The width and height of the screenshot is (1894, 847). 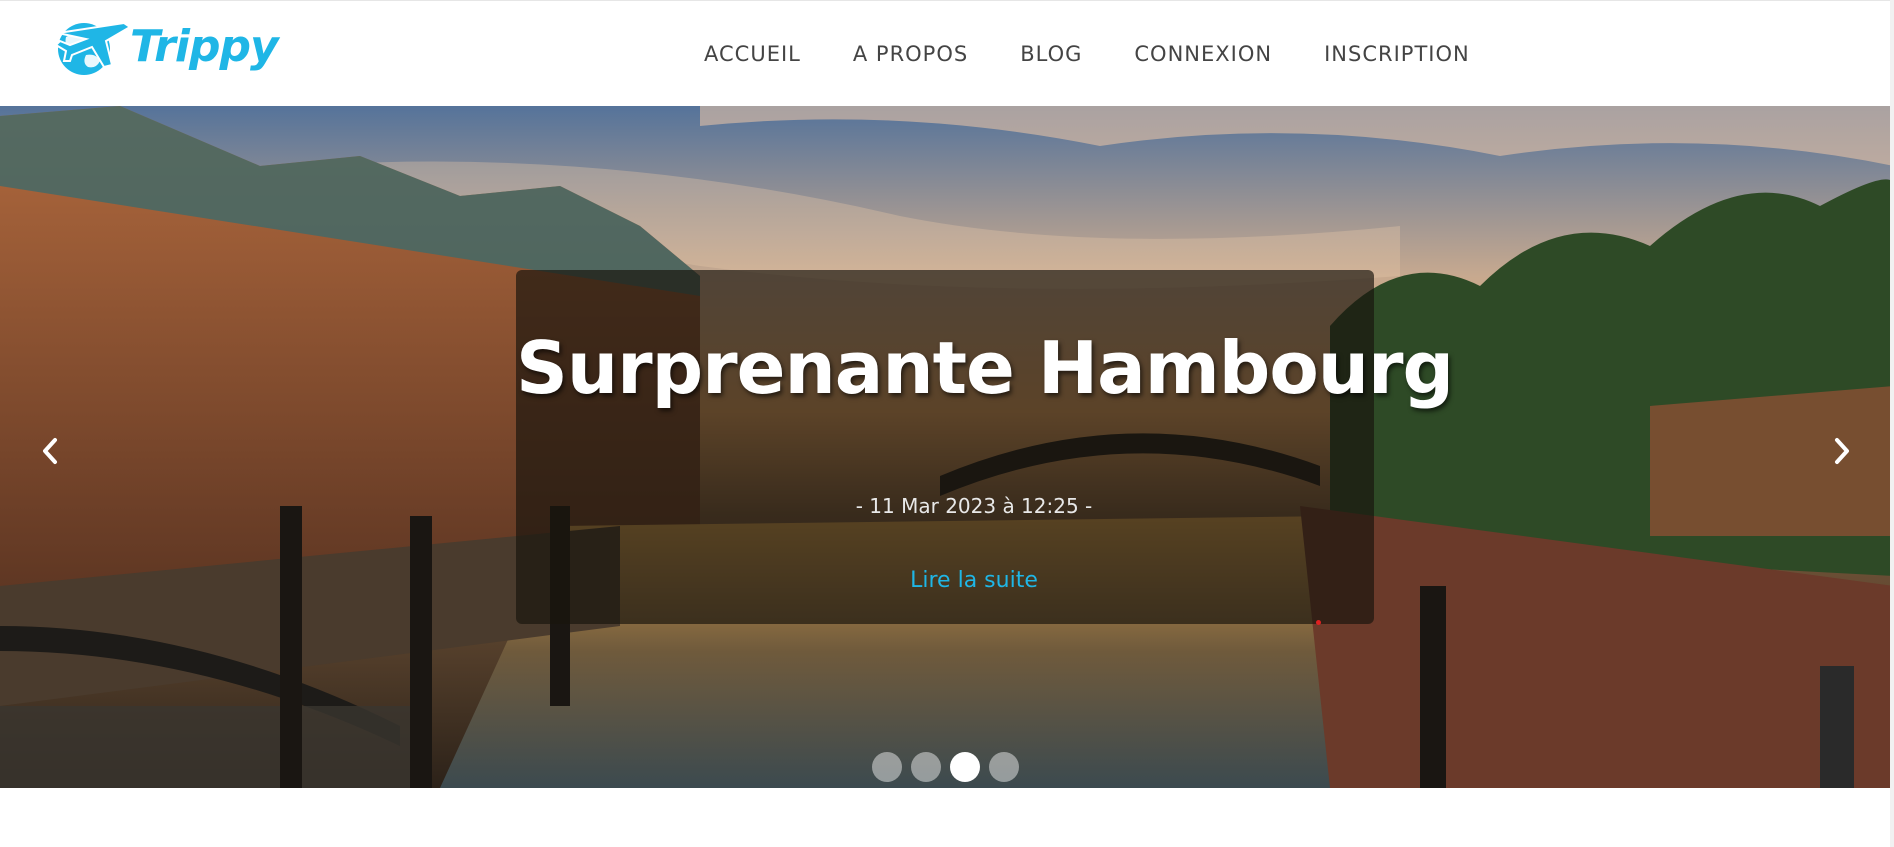 What do you see at coordinates (1318, 622) in the screenshot?
I see `red-marker` at bounding box center [1318, 622].